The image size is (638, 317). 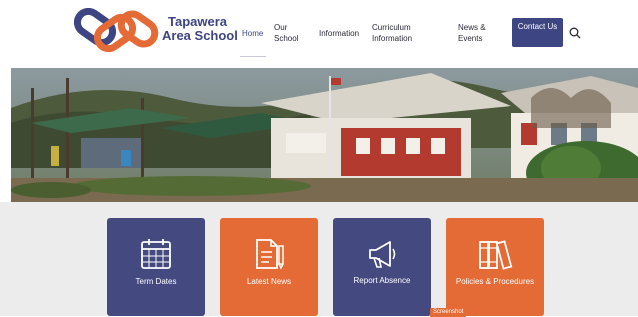 What do you see at coordinates (200, 35) in the screenshot?
I see `school-name-line2: Area School` at bounding box center [200, 35].